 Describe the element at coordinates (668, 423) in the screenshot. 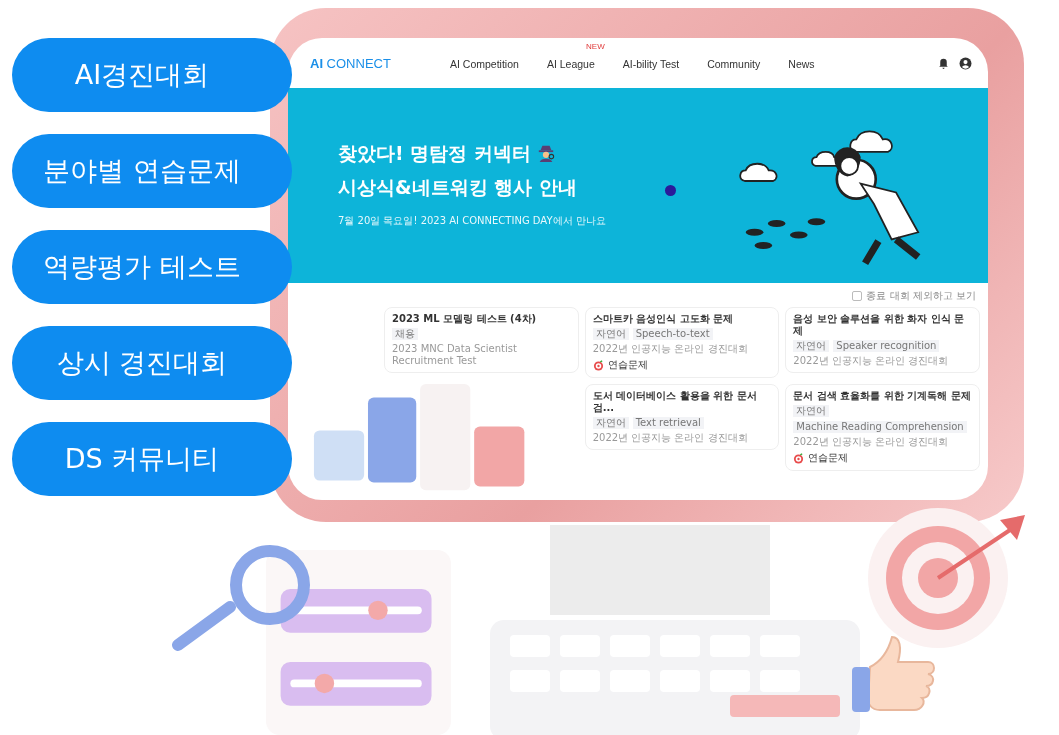

I see `tag-chip: Text retrieval` at that location.